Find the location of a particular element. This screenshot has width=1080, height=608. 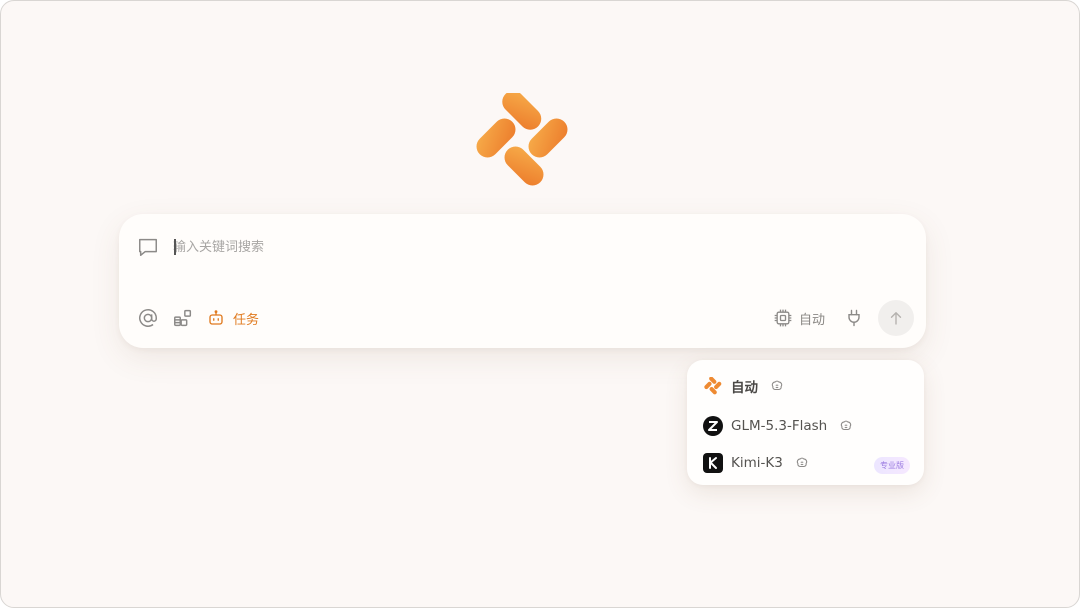

mention-button is located at coordinates (148, 318).